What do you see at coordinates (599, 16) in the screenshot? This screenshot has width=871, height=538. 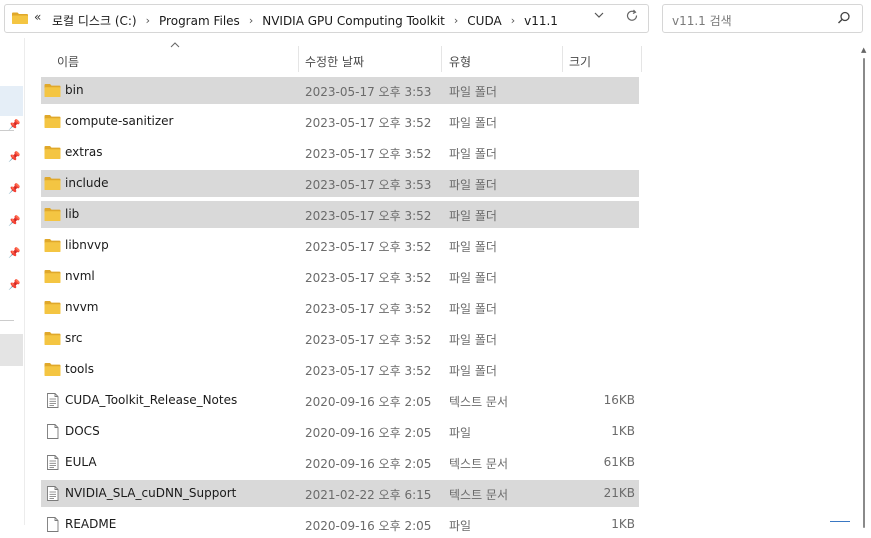 I see `chevron-down-icon` at bounding box center [599, 16].